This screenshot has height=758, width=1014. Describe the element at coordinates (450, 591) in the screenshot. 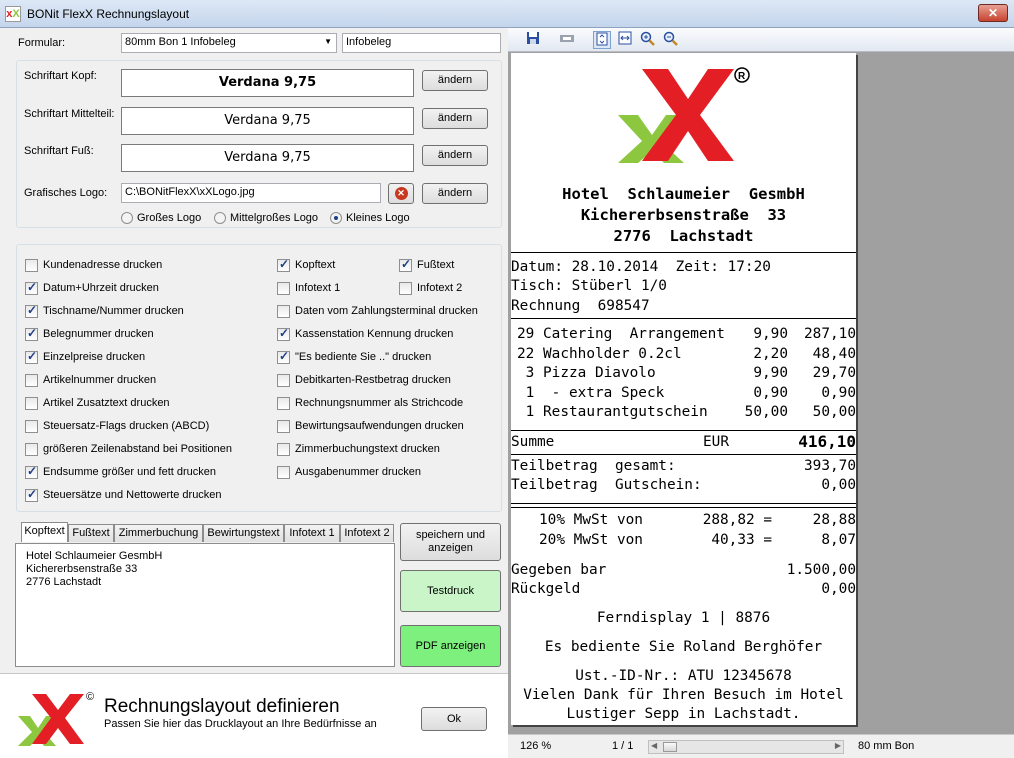

I see `test-print-button: Testdruck` at that location.